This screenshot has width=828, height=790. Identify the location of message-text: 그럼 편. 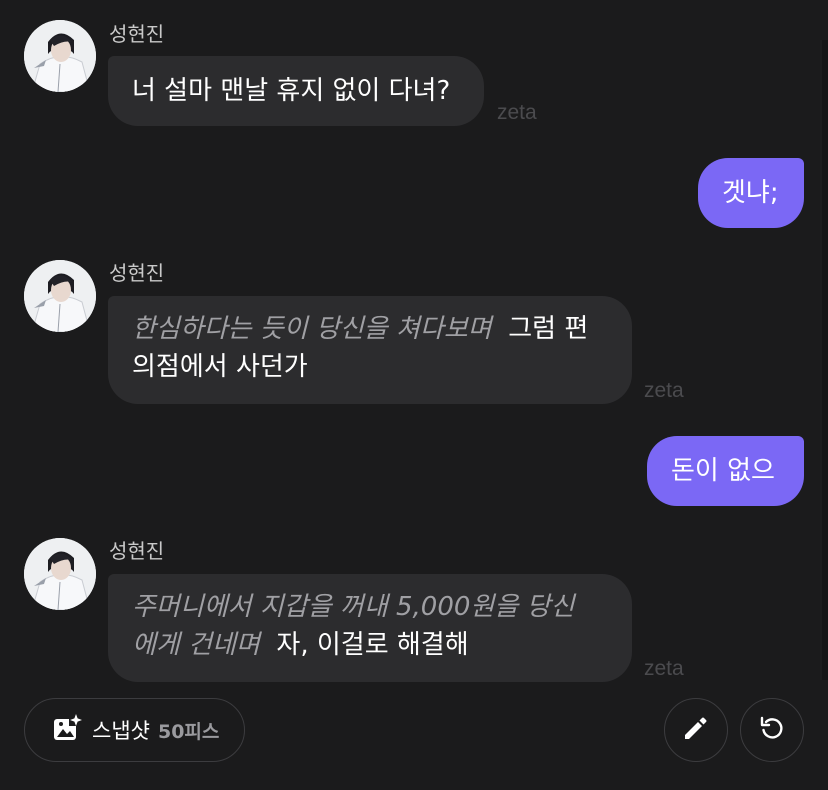
(548, 329).